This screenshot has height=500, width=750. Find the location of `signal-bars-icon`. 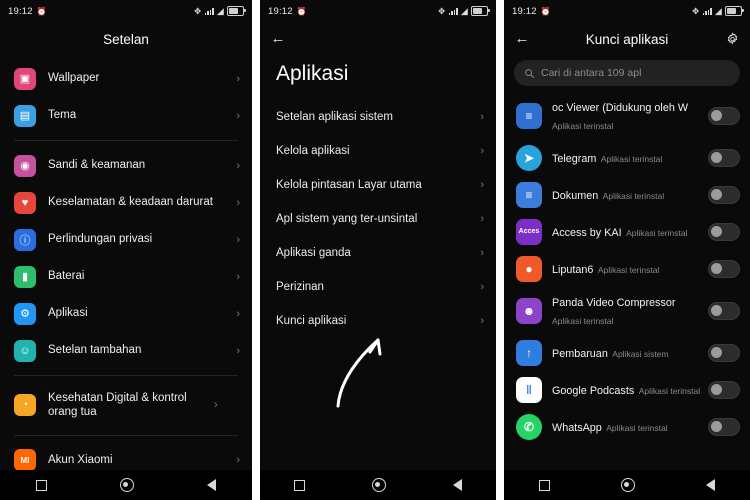

signal-bars-icon is located at coordinates (707, 11).